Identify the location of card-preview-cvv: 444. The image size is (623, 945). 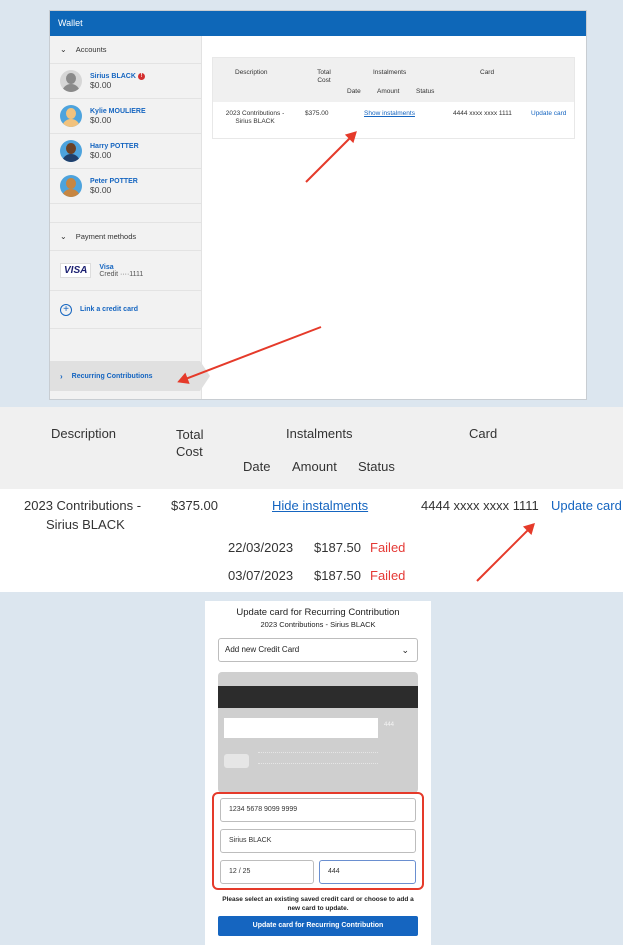
(389, 725).